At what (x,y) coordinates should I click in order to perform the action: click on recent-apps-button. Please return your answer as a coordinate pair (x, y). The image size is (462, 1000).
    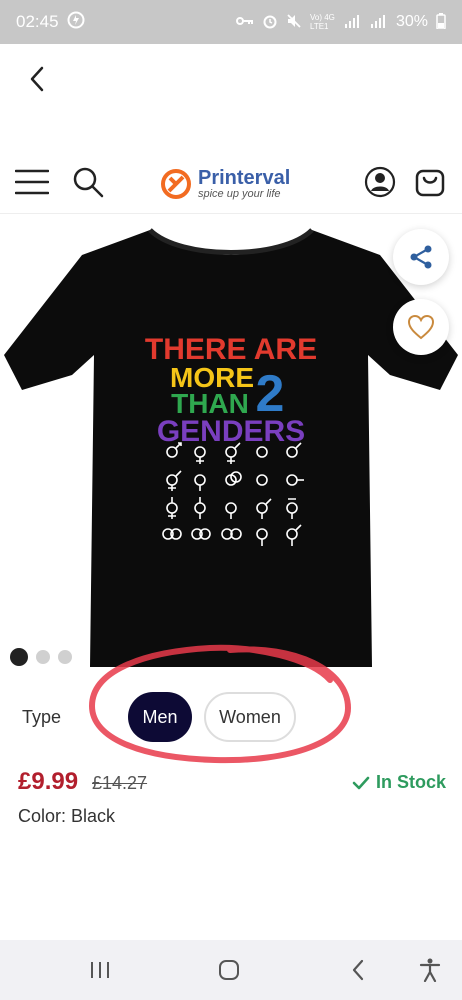
    Looking at the image, I should click on (100, 970).